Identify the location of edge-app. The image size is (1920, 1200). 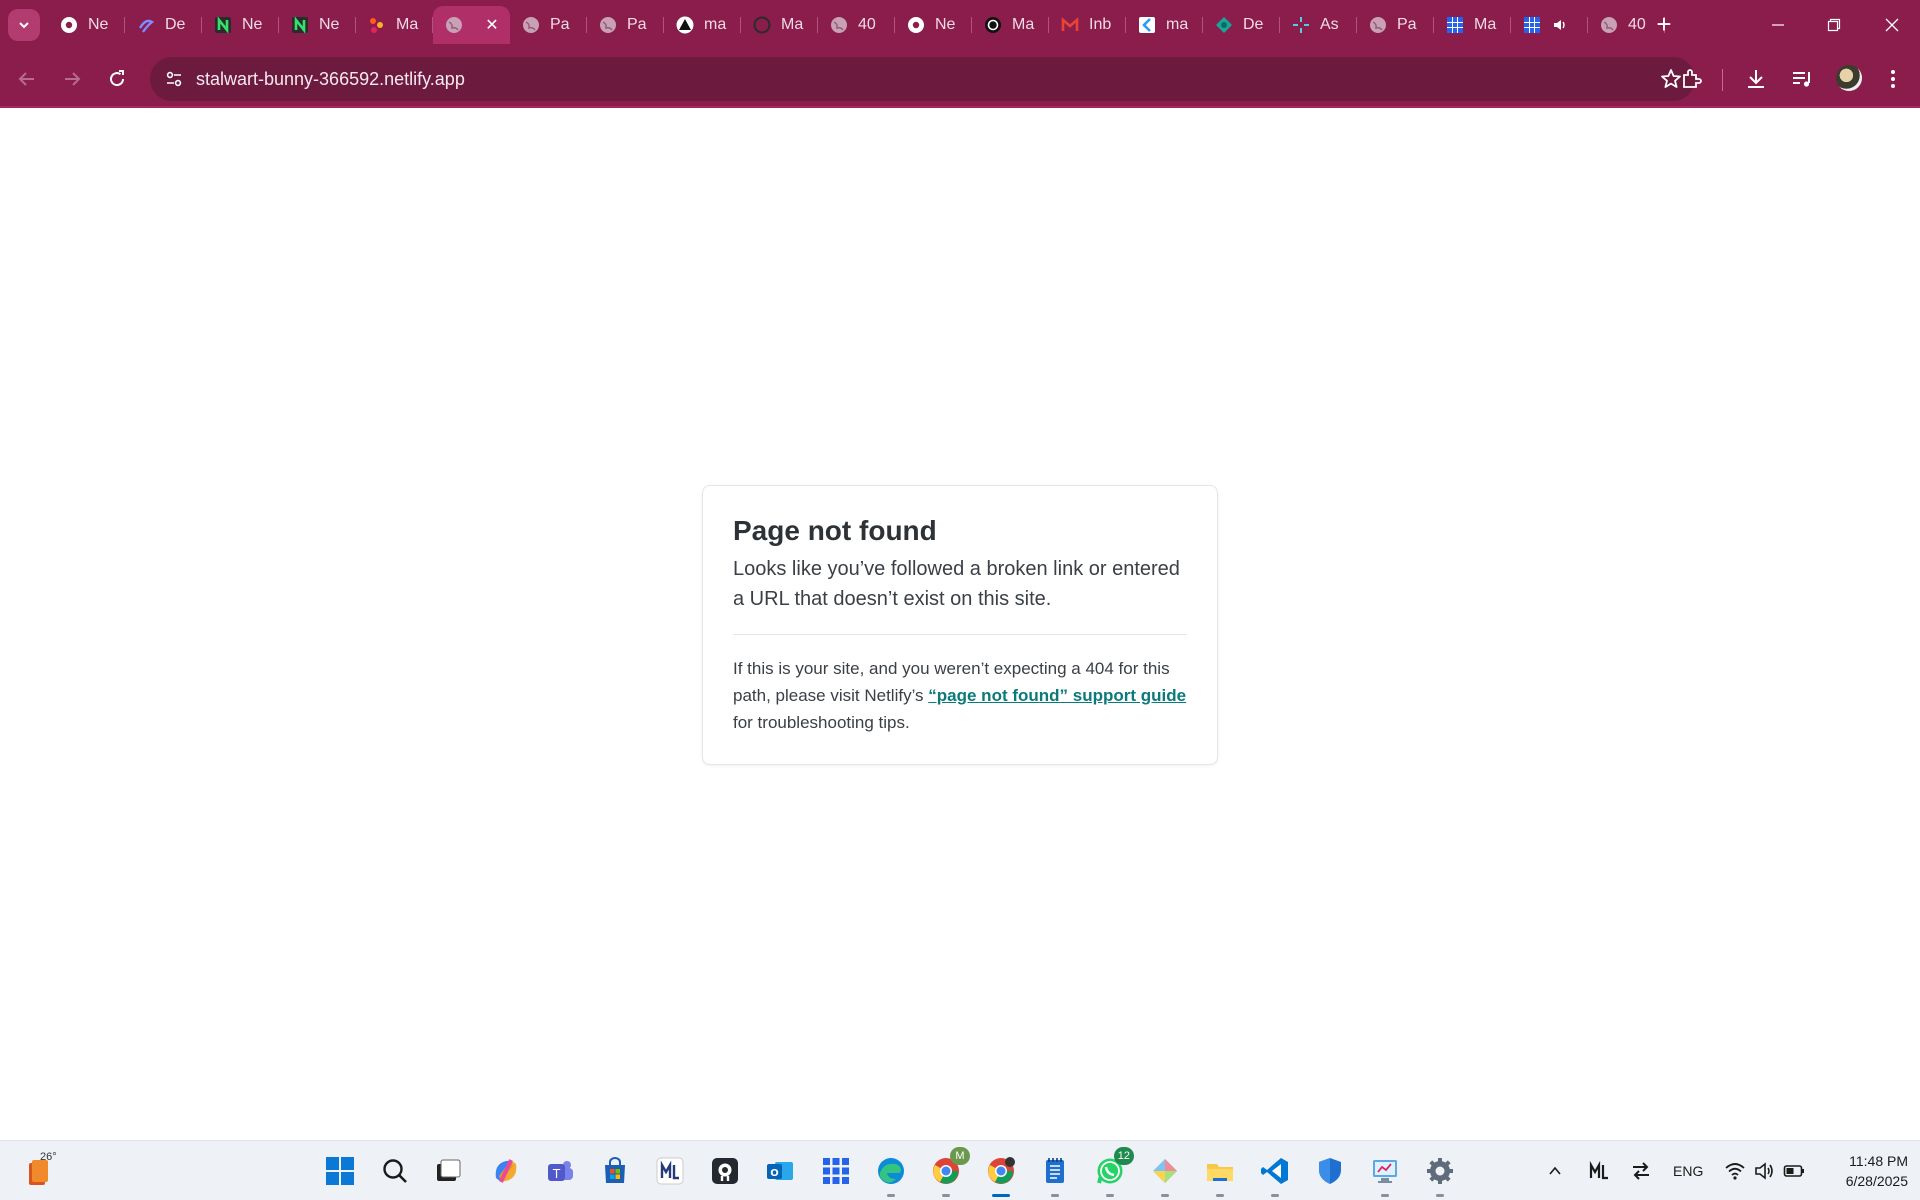
(891, 1175).